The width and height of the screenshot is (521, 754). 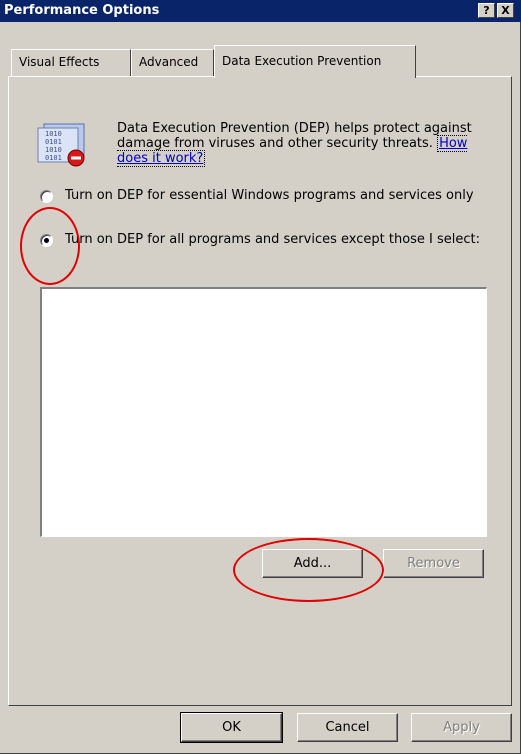 I want to click on close-button: X, so click(x=505, y=10).